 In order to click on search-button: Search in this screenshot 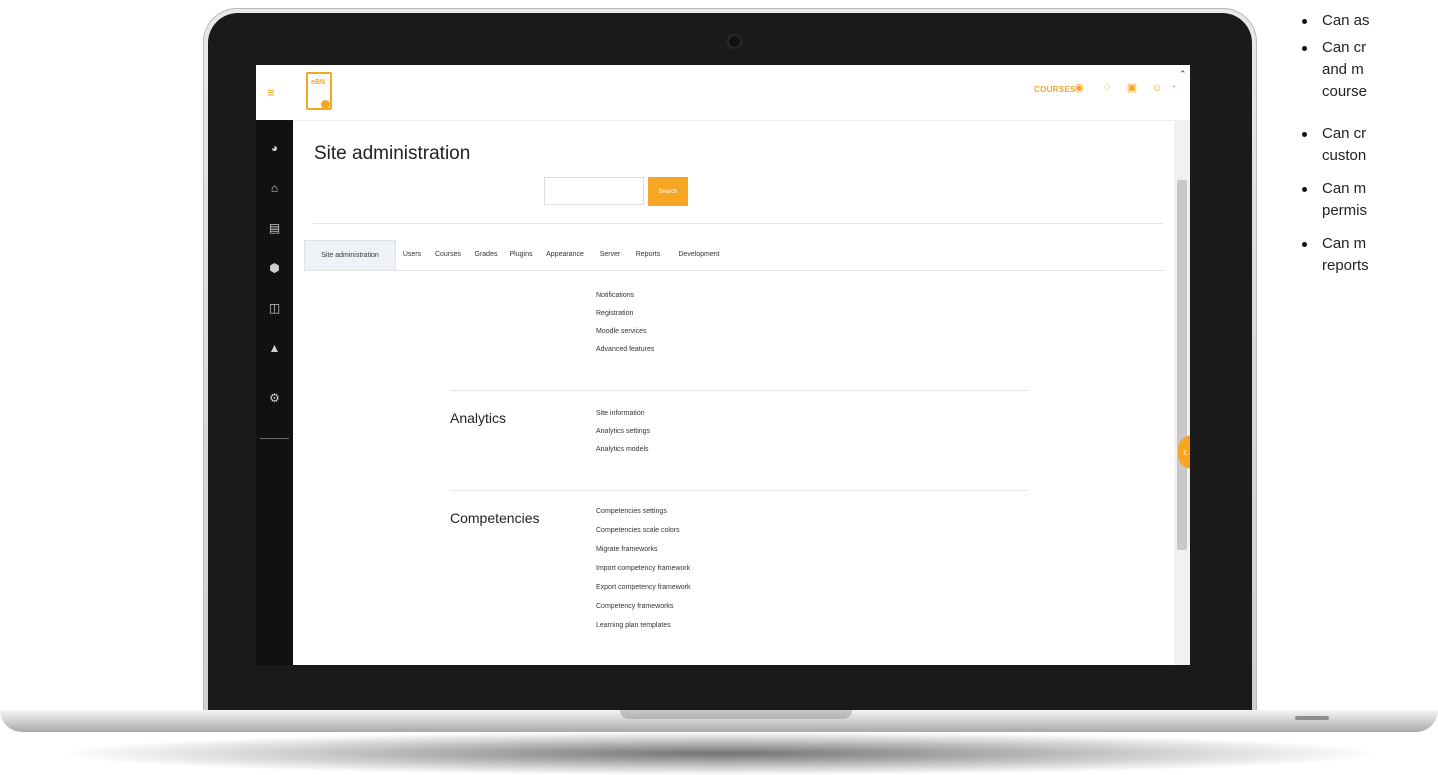, I will do `click(668, 191)`.